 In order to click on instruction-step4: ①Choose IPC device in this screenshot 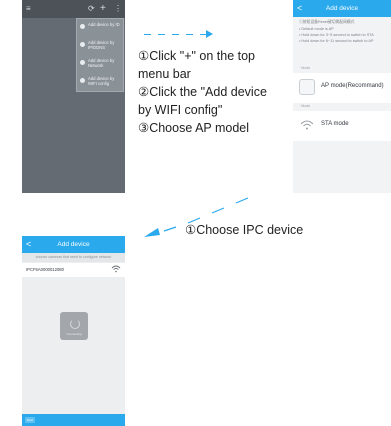, I will do `click(244, 230)`.